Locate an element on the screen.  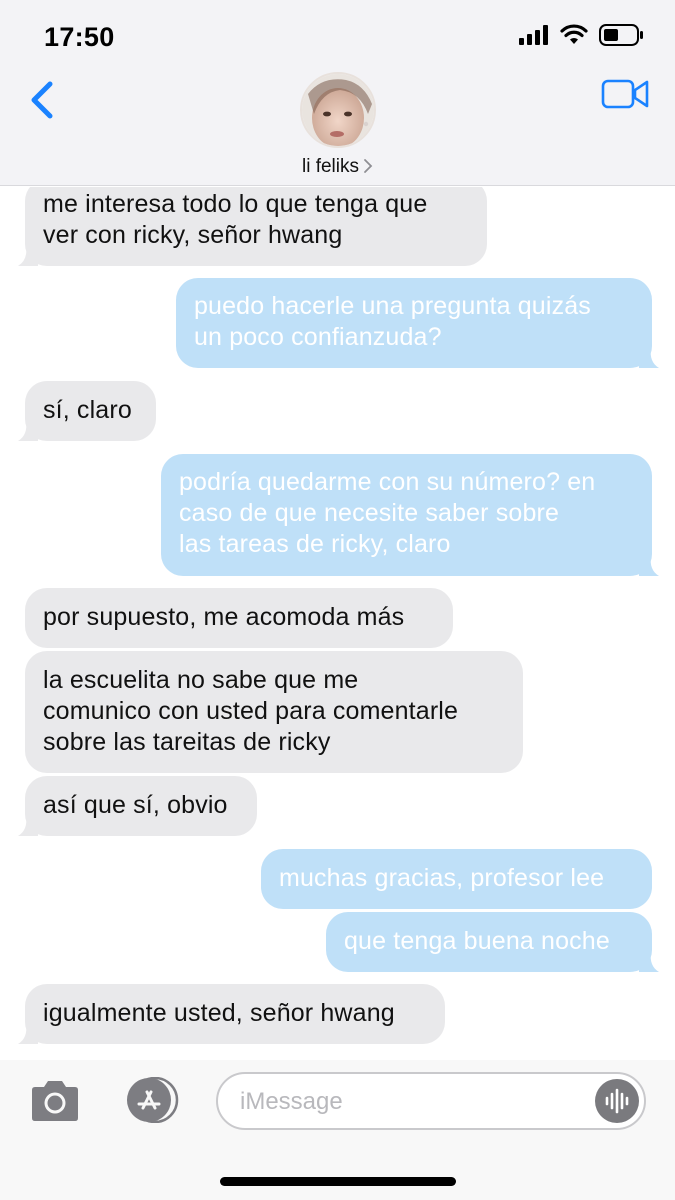
message-incoming: sí, claro is located at coordinates (87, 411).